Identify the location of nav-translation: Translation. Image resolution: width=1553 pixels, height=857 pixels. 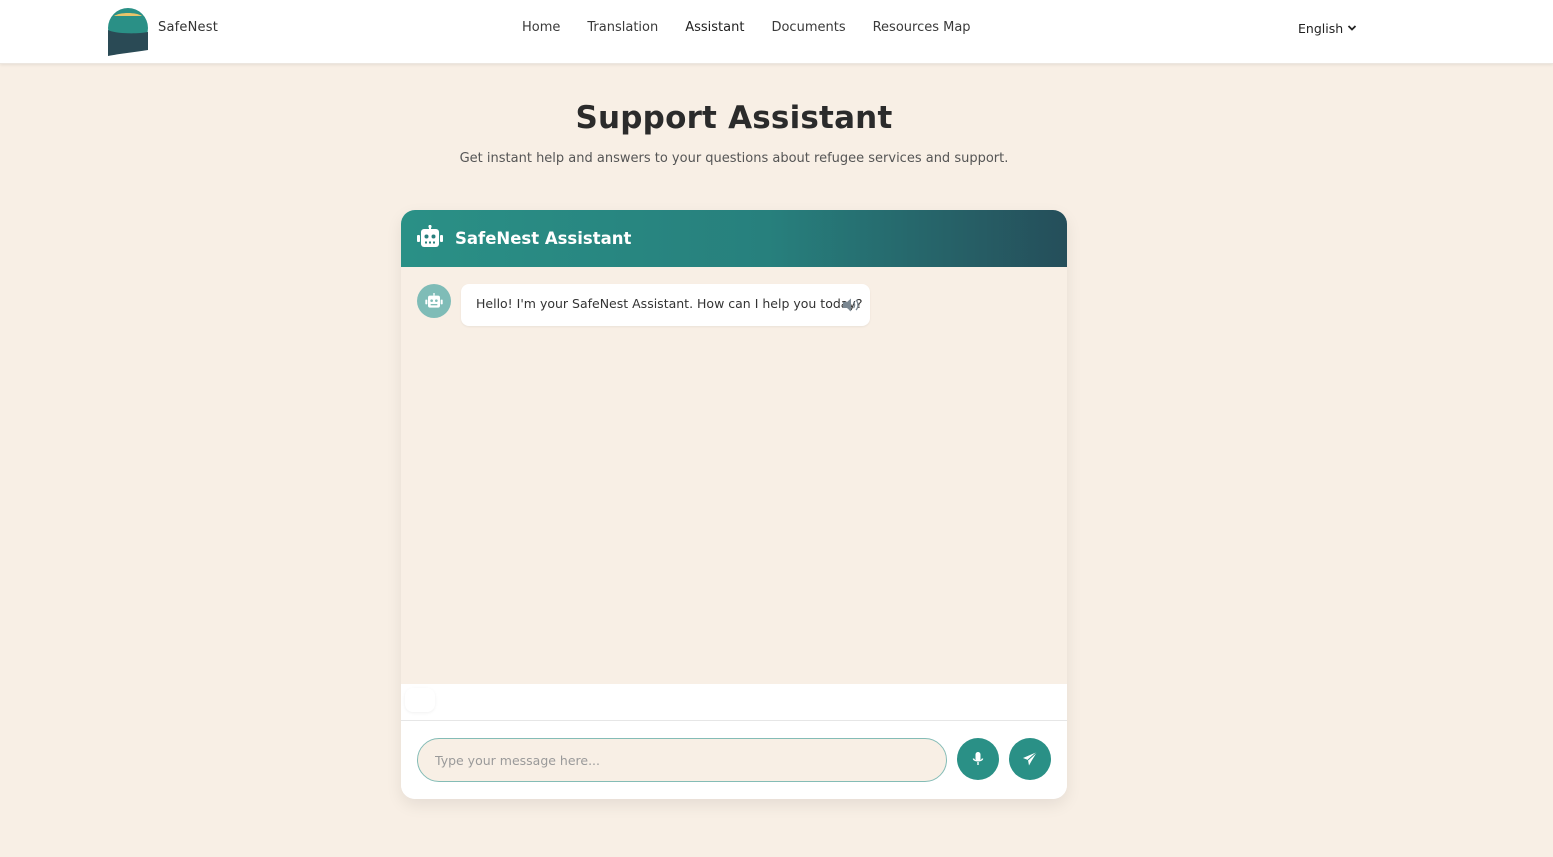
(622, 27).